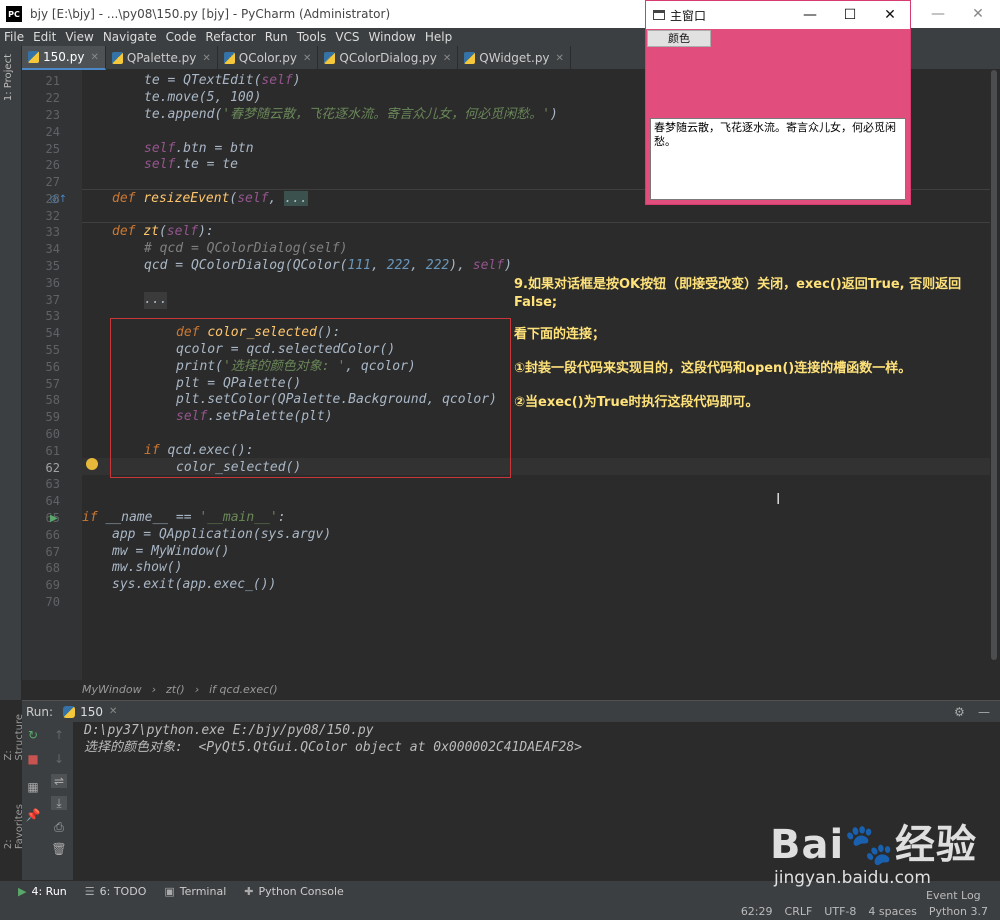 This screenshot has width=1000, height=920. What do you see at coordinates (59, 849) in the screenshot?
I see `trash-icon: 🗑` at bounding box center [59, 849].